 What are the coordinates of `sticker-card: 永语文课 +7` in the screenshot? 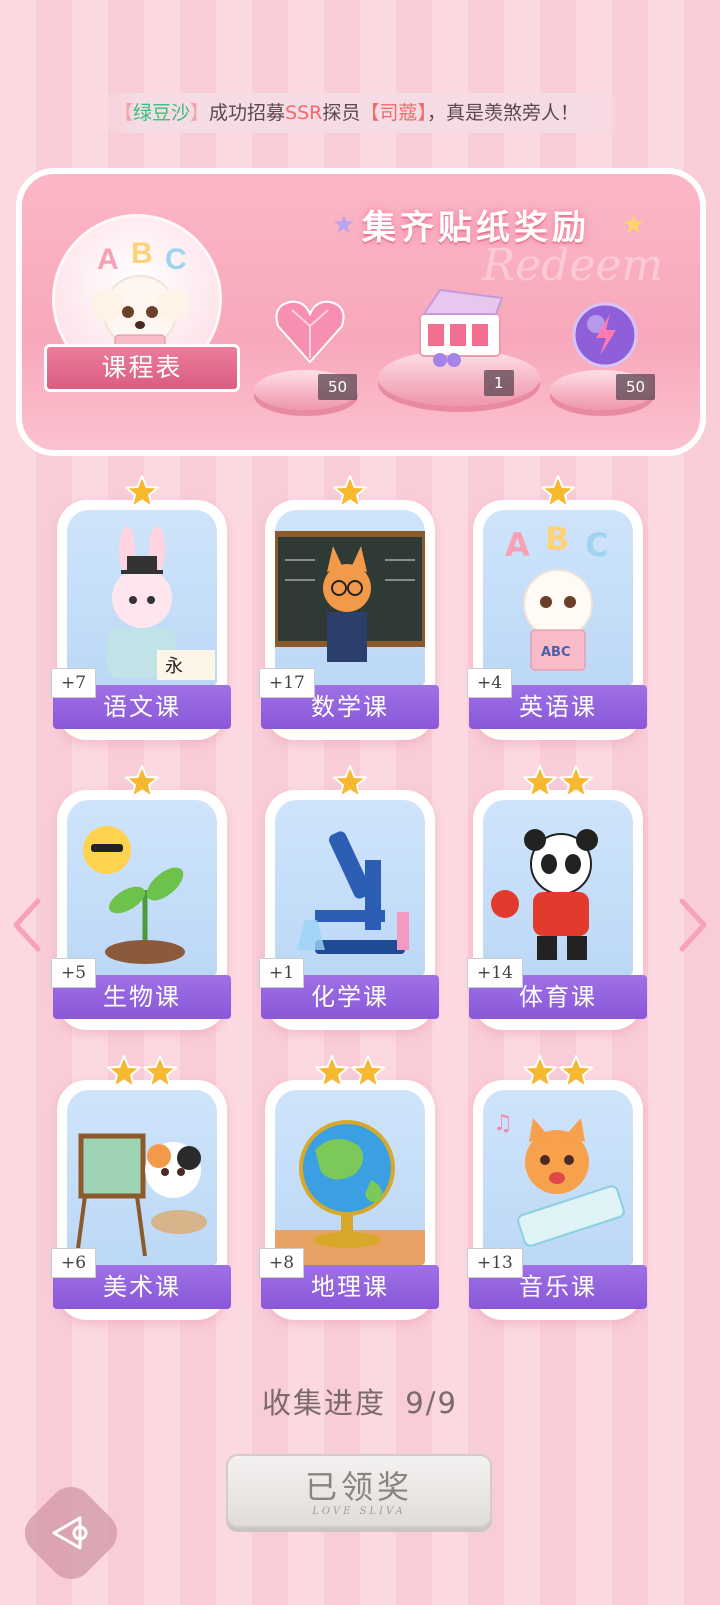 It's located at (141, 607).